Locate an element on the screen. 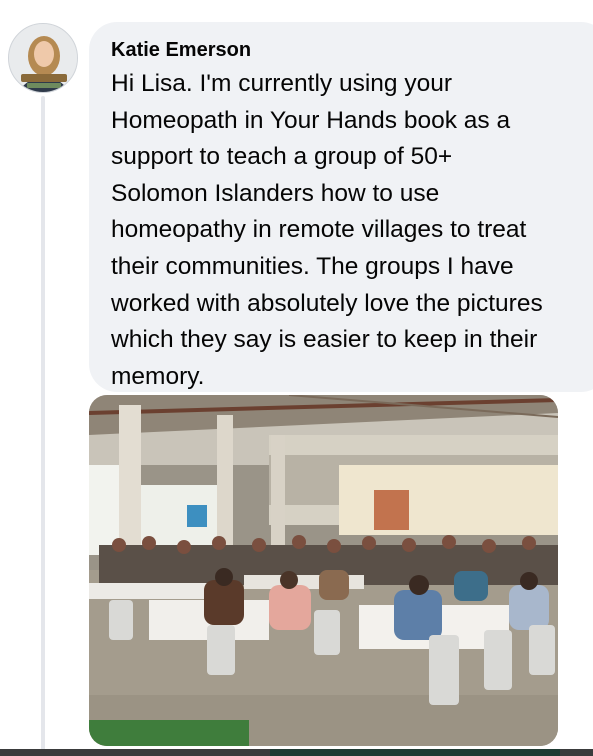 The width and height of the screenshot is (593, 756). avatar-image-icon is located at coordinates (43, 58).